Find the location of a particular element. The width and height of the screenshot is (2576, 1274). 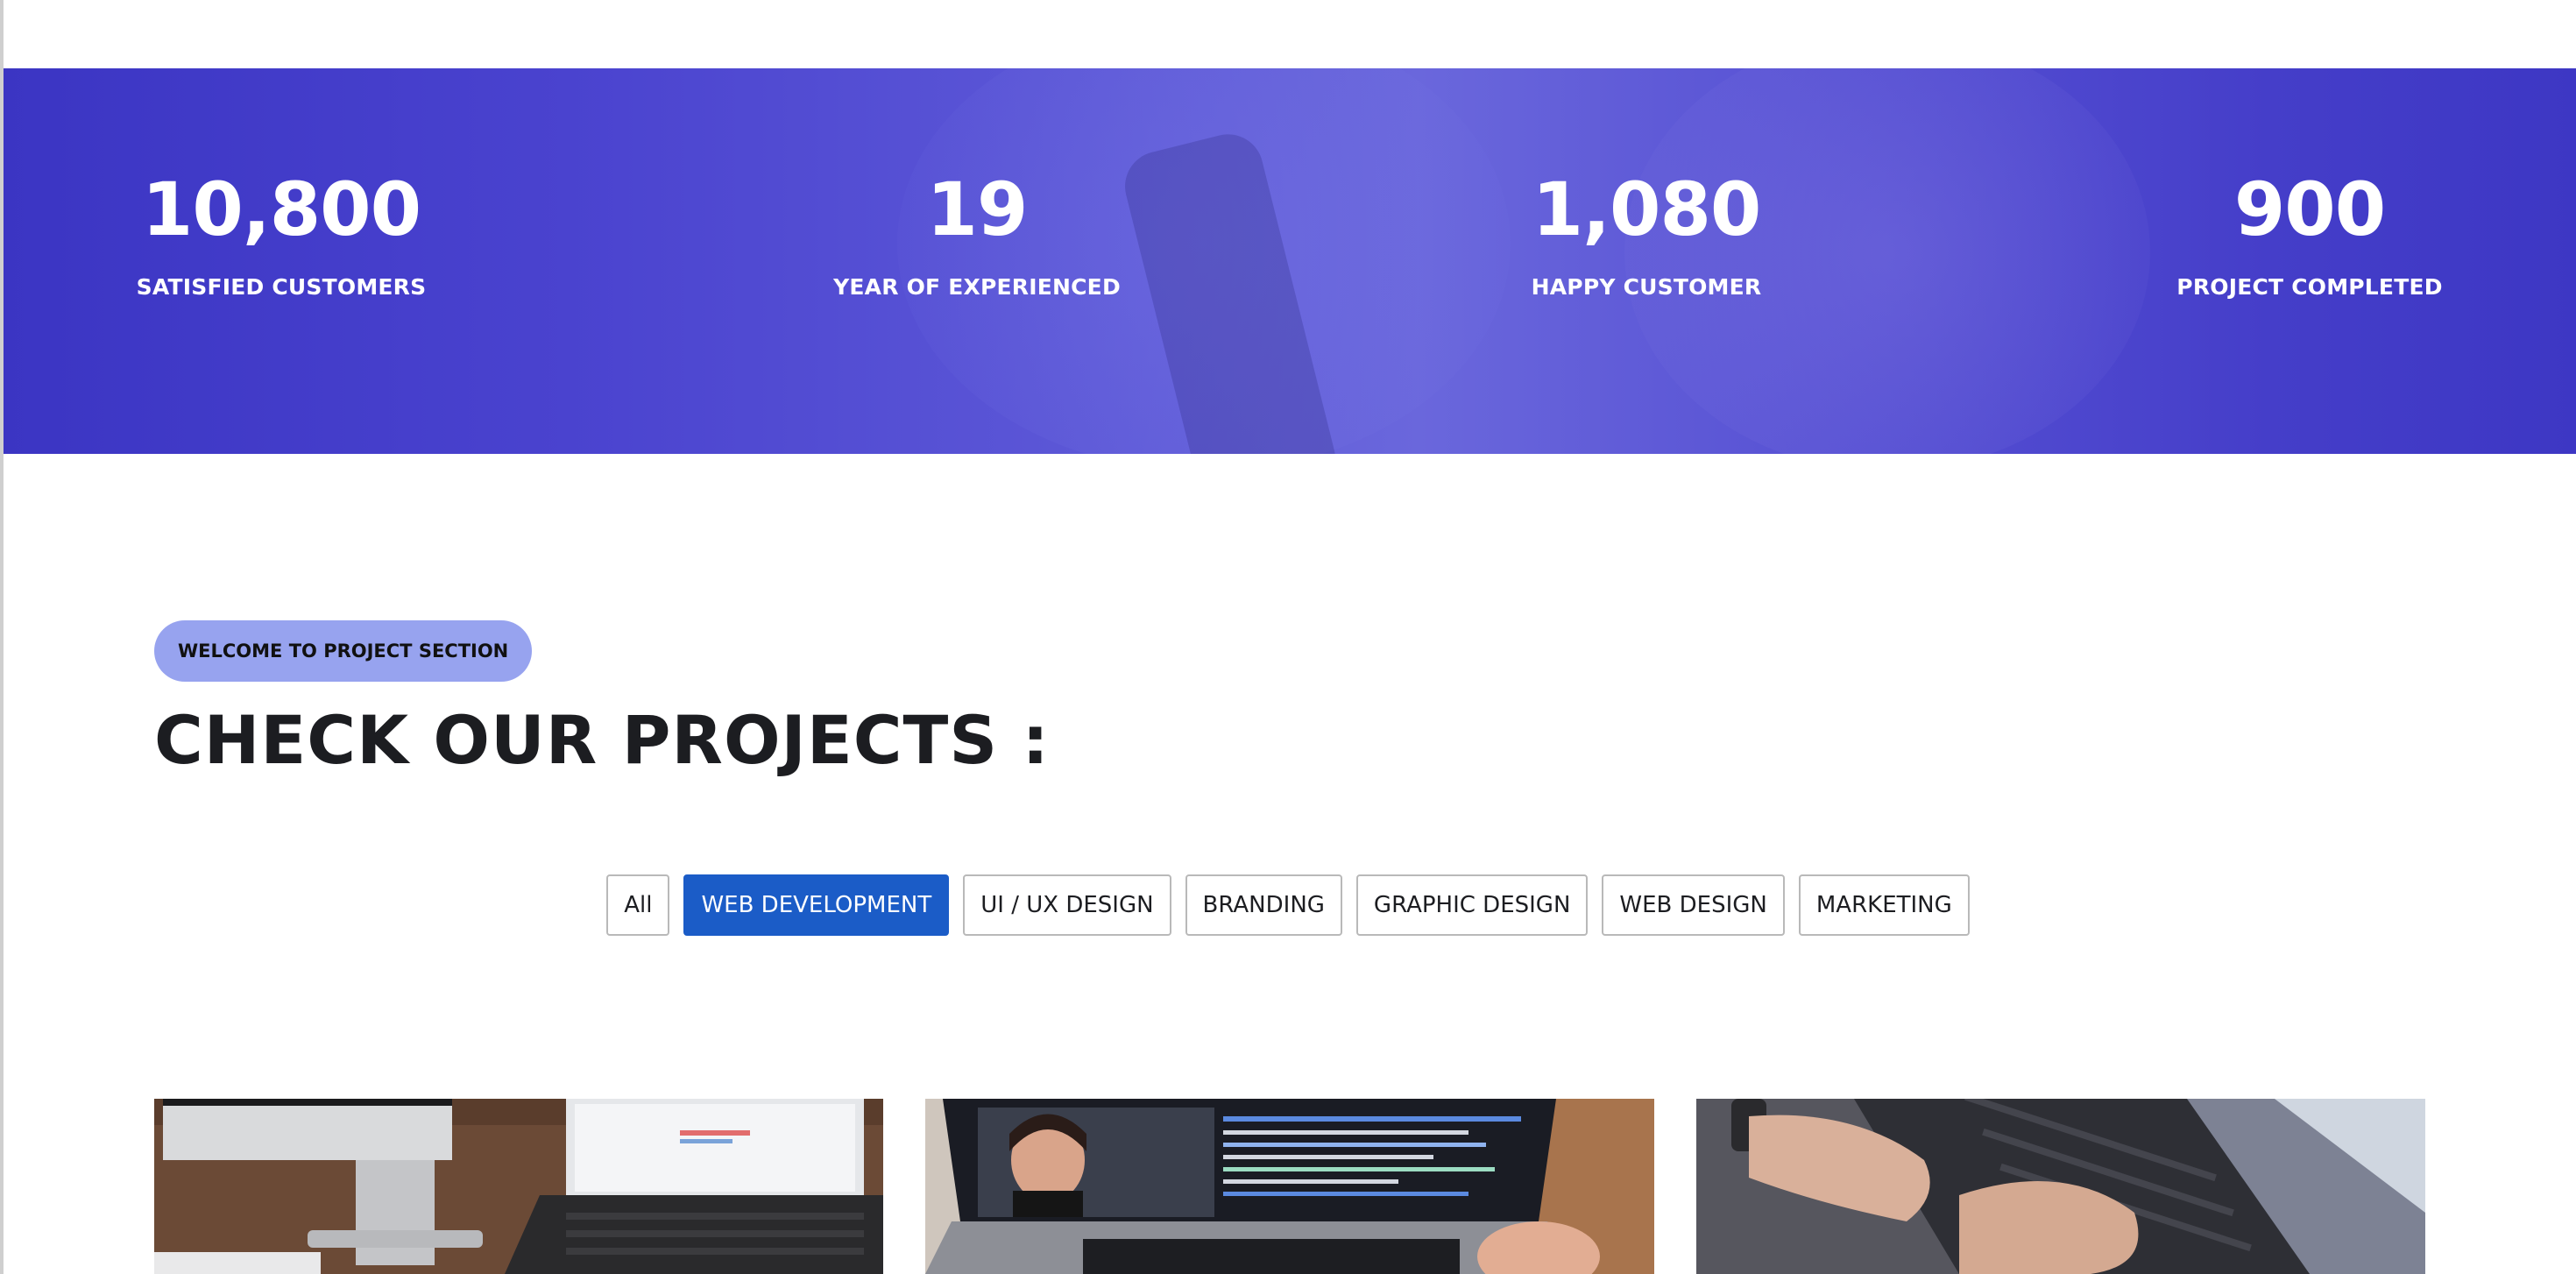

stat-label: SATISFIED CUSTOMERS is located at coordinates (281, 287).